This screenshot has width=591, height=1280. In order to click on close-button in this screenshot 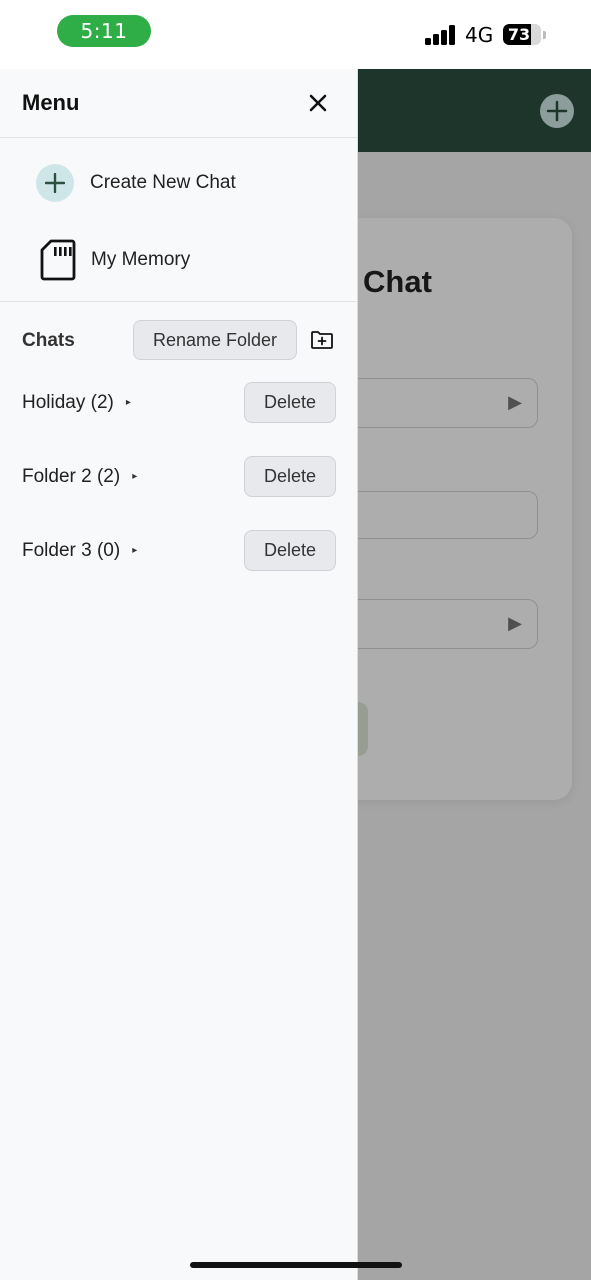, I will do `click(318, 103)`.